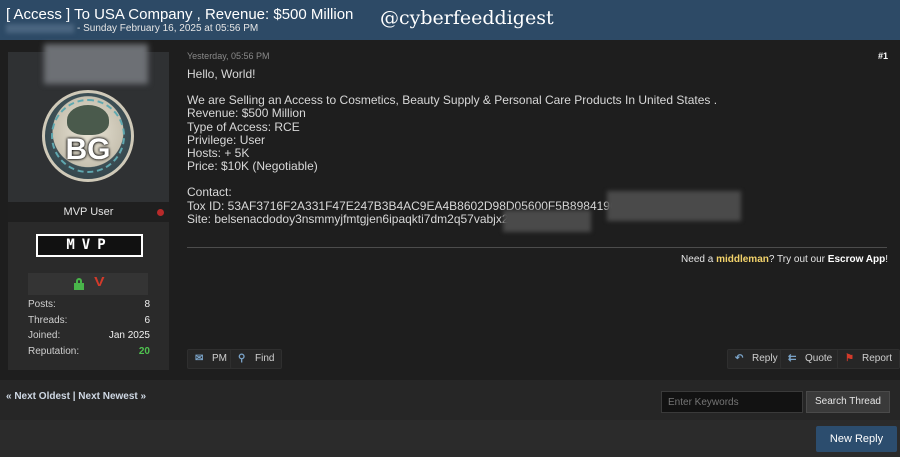 The height and width of the screenshot is (457, 900). What do you see at coordinates (732, 402) in the screenshot?
I see `search-keywords-input` at bounding box center [732, 402].